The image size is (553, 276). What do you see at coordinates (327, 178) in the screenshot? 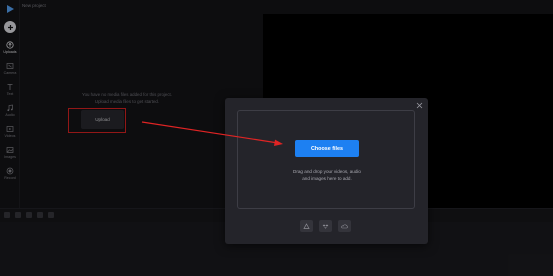
I see `dropzone-line: and images here to add.` at bounding box center [327, 178].